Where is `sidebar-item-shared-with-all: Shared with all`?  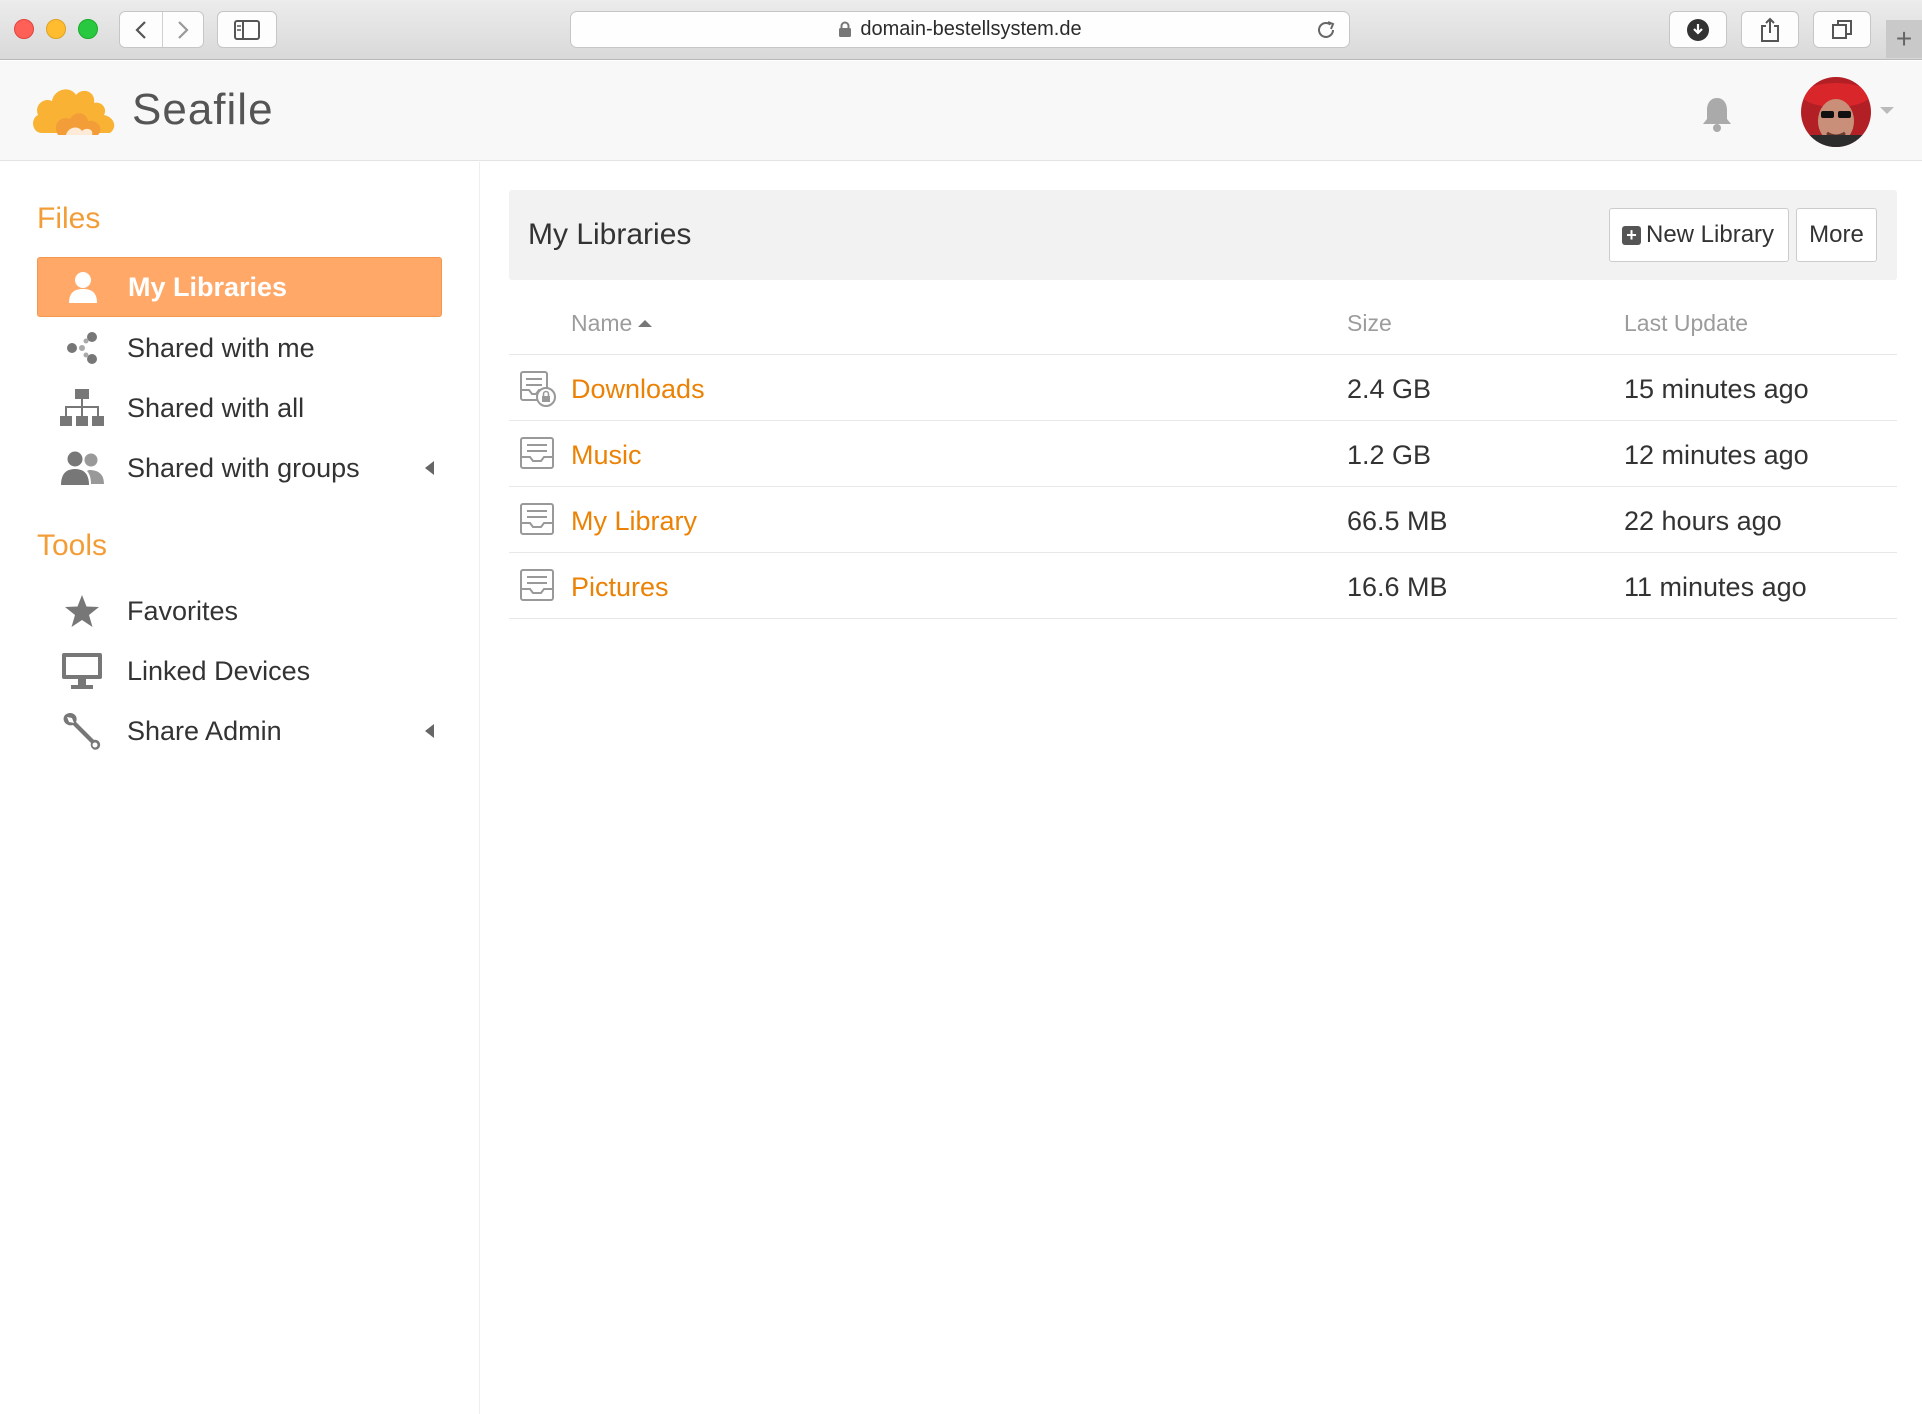 sidebar-item-shared-with-all: Shared with all is located at coordinates (239, 408).